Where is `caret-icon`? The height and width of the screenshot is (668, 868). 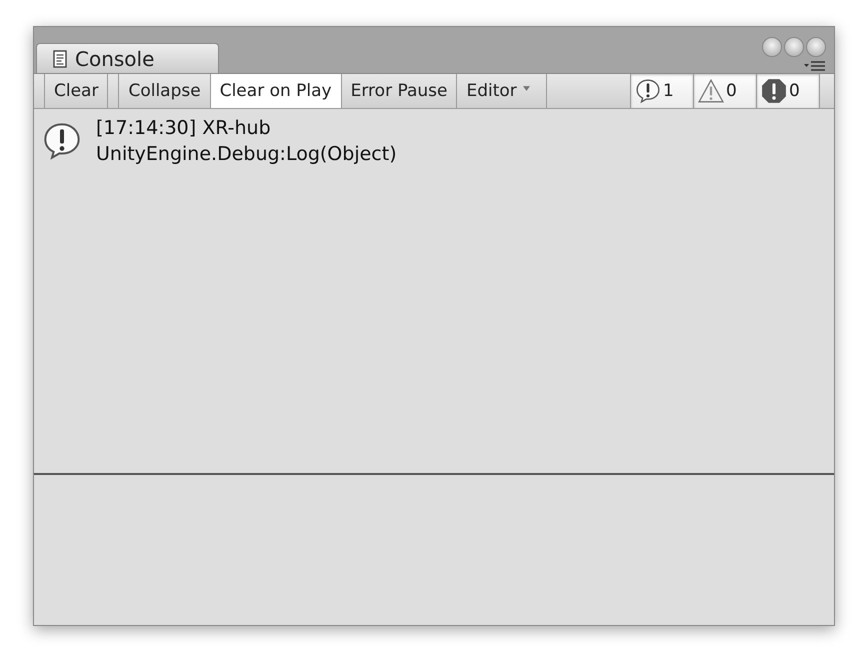
caret-icon is located at coordinates (526, 88).